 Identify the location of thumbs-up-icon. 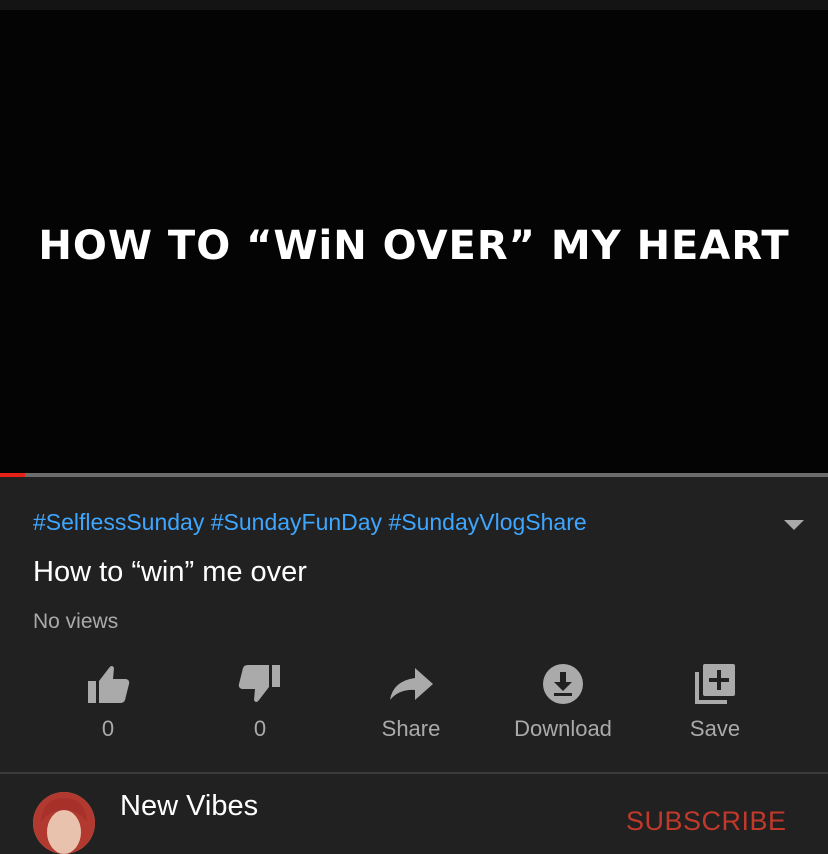
(109, 684).